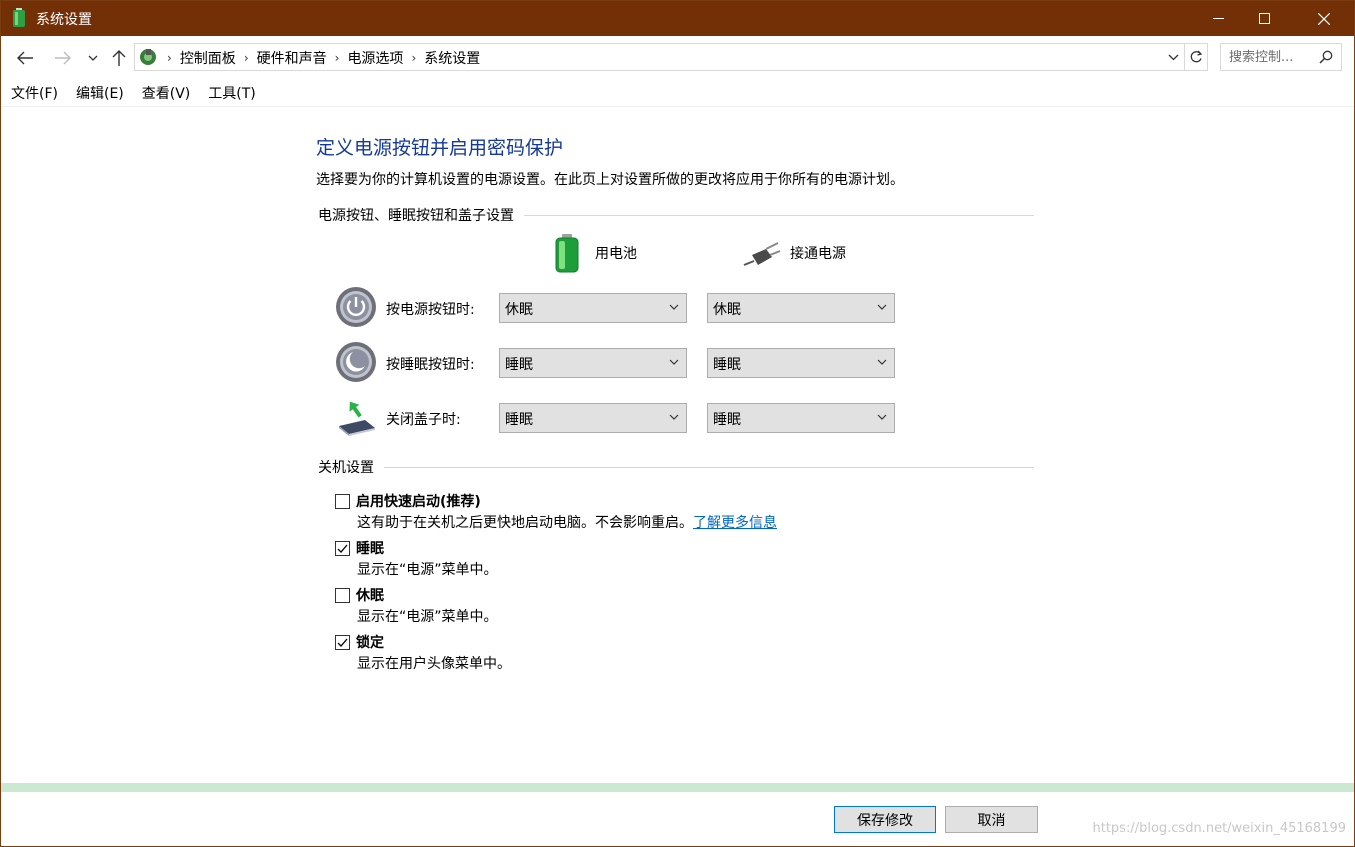  I want to click on sleep-option: 睡眠, so click(359, 548).